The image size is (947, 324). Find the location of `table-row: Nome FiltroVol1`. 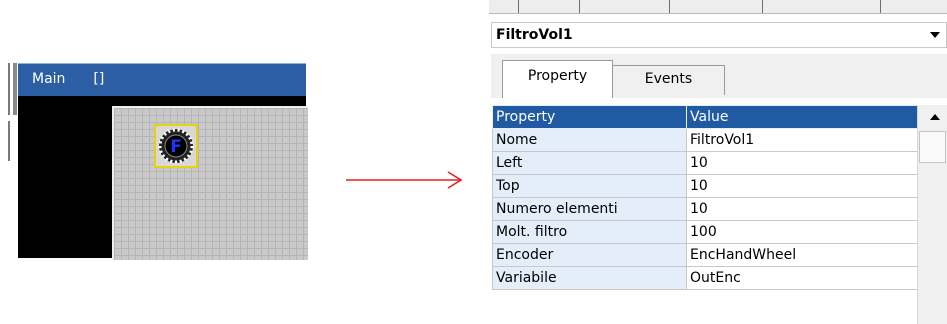

table-row: Nome FiltroVol1 is located at coordinates (705, 140).